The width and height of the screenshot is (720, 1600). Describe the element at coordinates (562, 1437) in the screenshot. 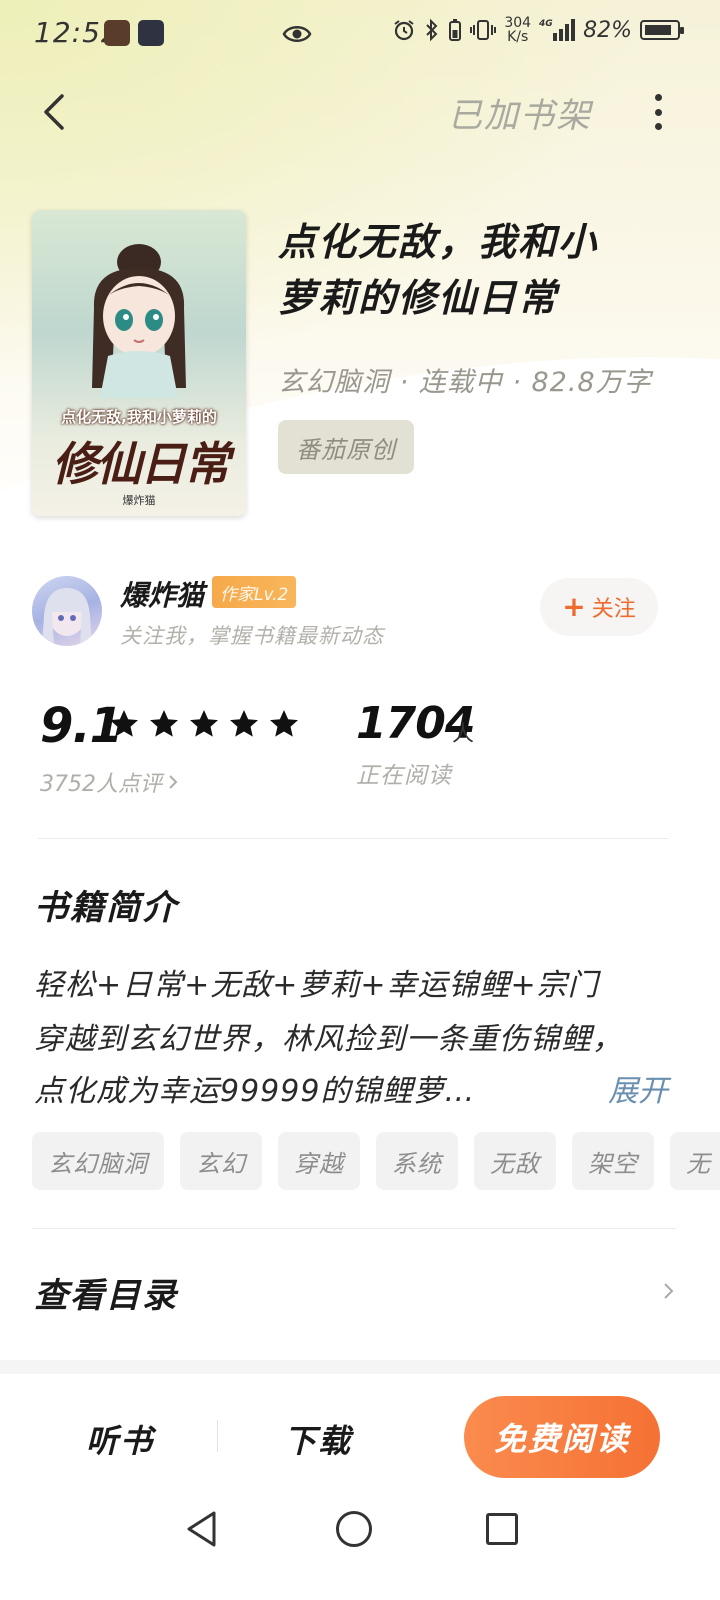

I see `free-read-button: 免费阅读` at that location.